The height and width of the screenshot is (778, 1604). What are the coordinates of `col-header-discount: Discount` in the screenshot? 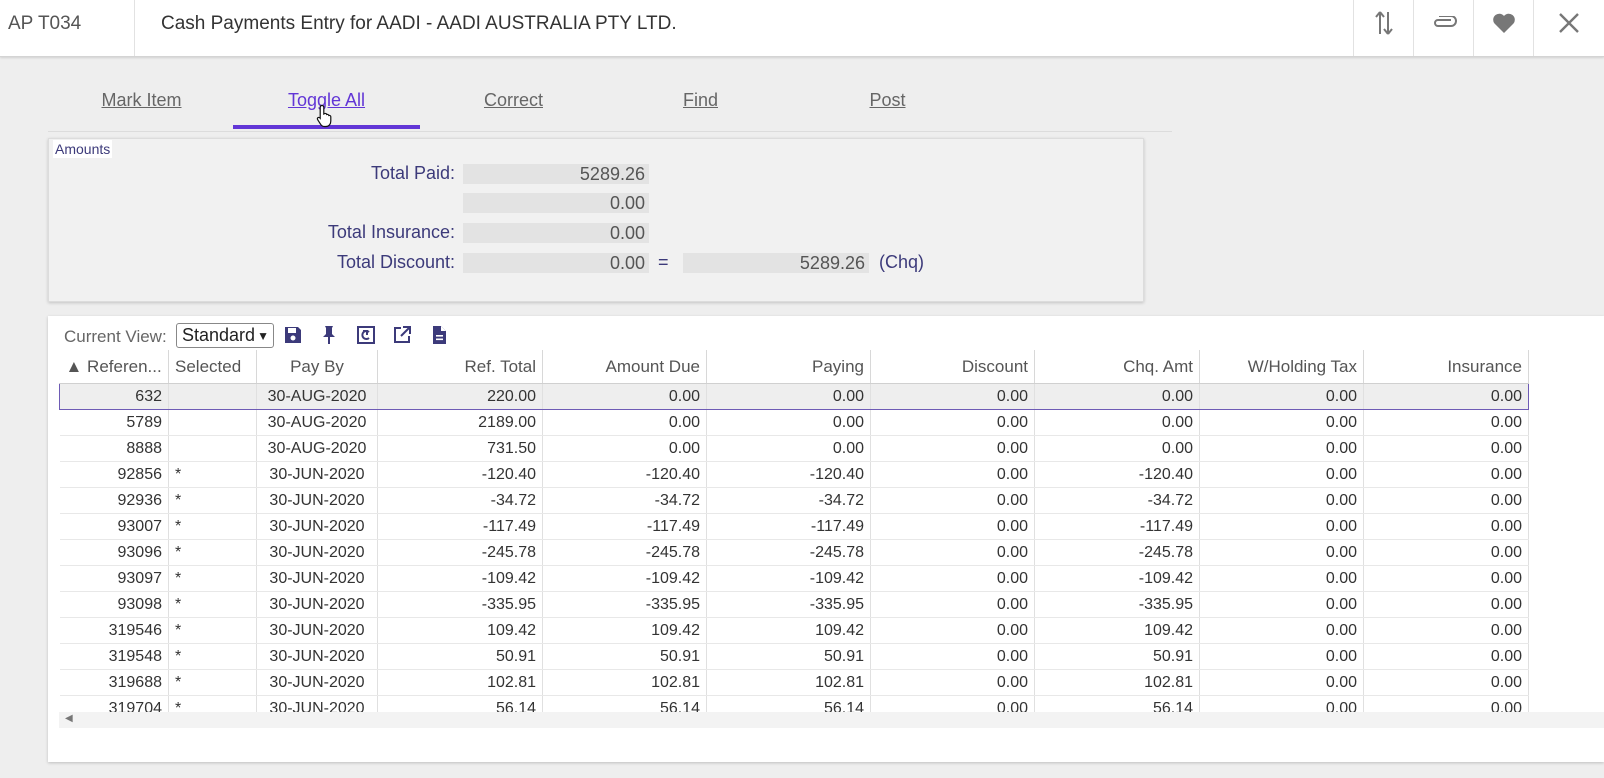 It's located at (952, 367).